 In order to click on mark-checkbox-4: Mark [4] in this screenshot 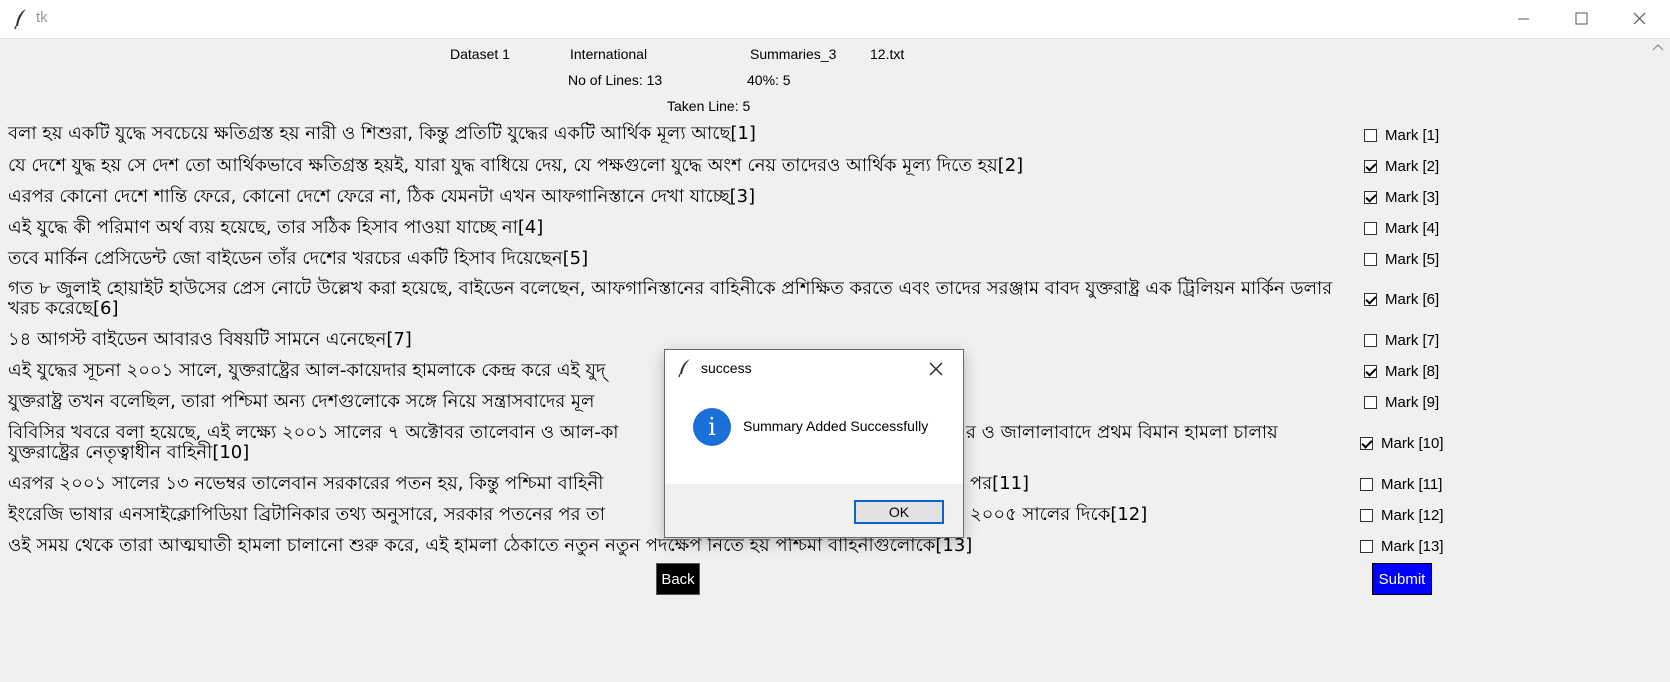, I will do `click(1401, 228)`.